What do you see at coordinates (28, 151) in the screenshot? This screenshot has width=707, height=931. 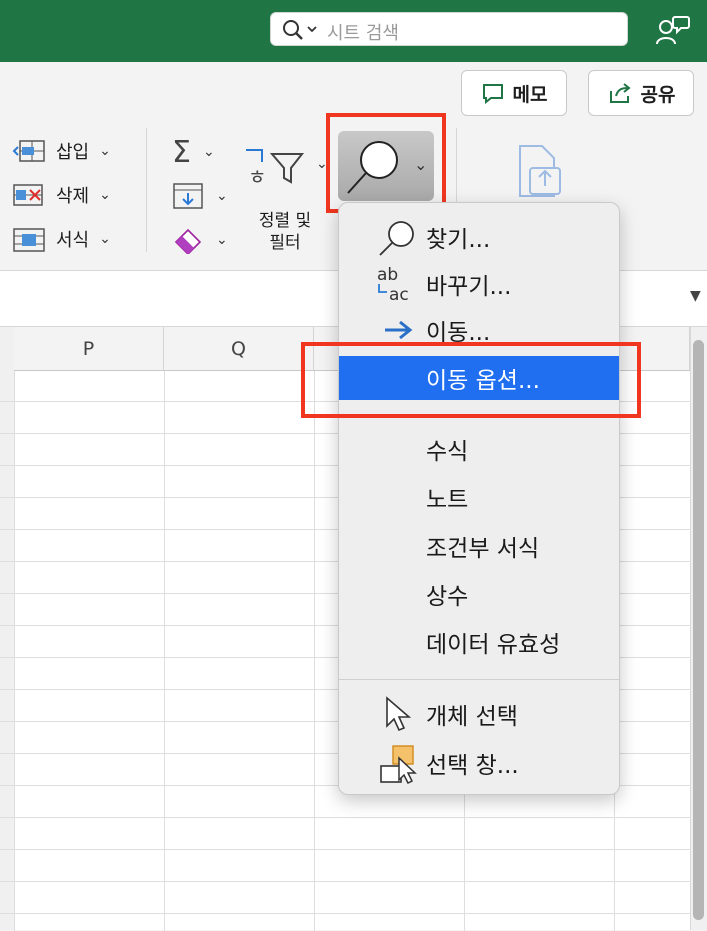 I see `insert-cells-icon` at bounding box center [28, 151].